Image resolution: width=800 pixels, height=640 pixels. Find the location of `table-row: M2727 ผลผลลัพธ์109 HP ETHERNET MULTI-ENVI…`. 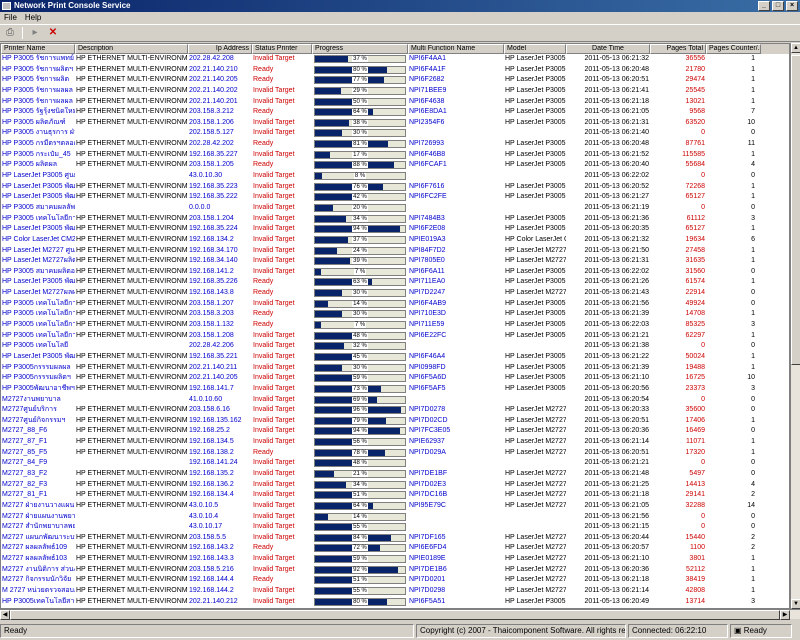

table-row: M2727 ผลผลลัพธ์109 HP ETHERNET MULTI-ENVI… is located at coordinates (395, 548).